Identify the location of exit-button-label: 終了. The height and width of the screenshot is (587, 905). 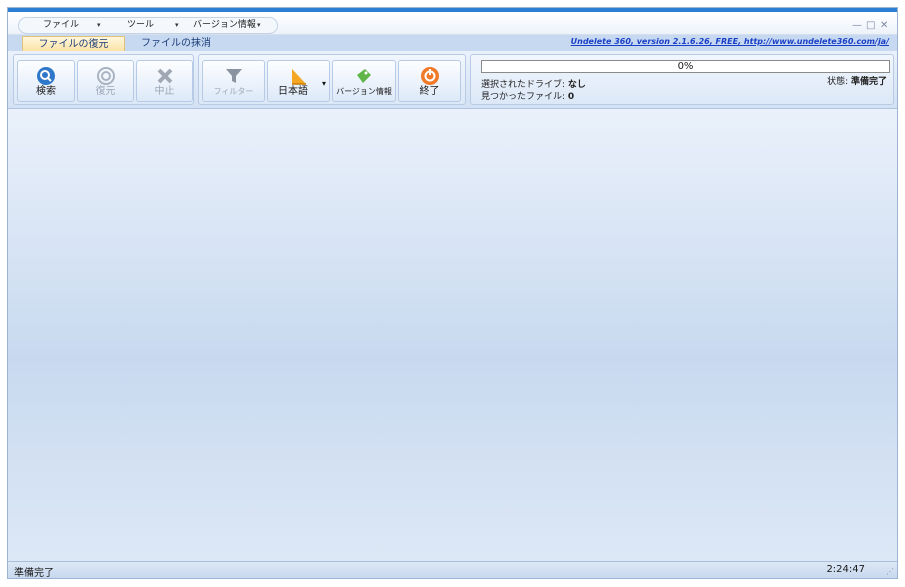
(429, 91).